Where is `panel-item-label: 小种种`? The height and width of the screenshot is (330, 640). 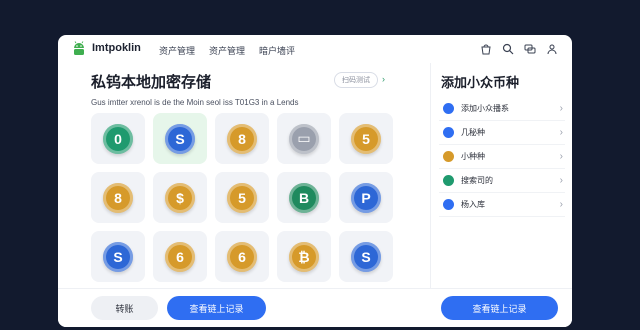
panel-item-label: 小种种 is located at coordinates (473, 156).